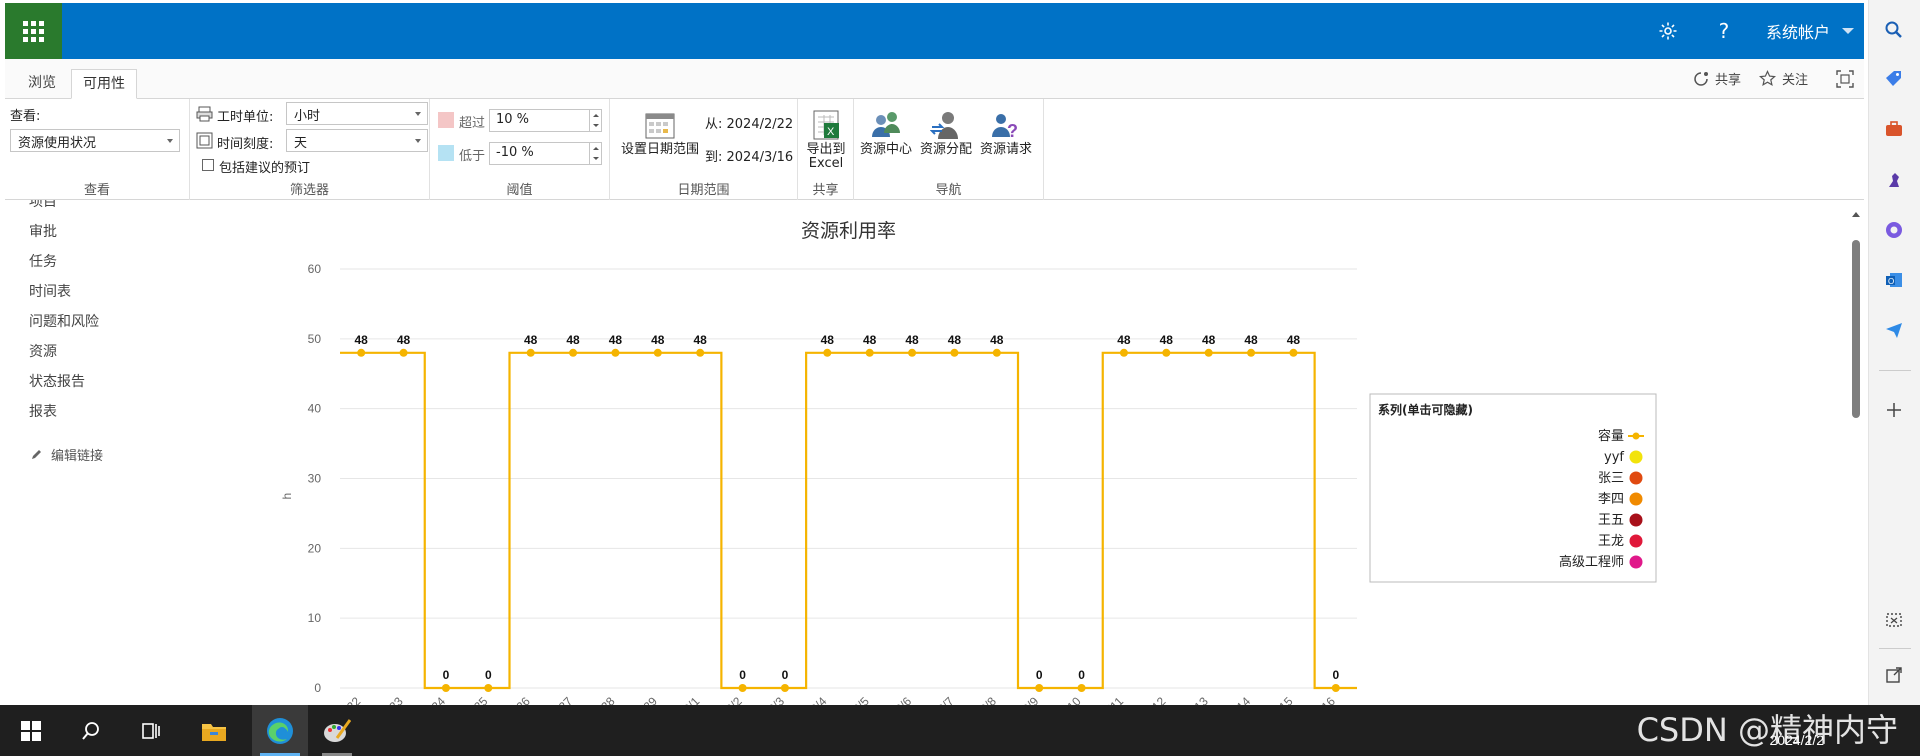  Describe the element at coordinates (357, 113) in the screenshot. I see `work-unit-select: 小时` at that location.